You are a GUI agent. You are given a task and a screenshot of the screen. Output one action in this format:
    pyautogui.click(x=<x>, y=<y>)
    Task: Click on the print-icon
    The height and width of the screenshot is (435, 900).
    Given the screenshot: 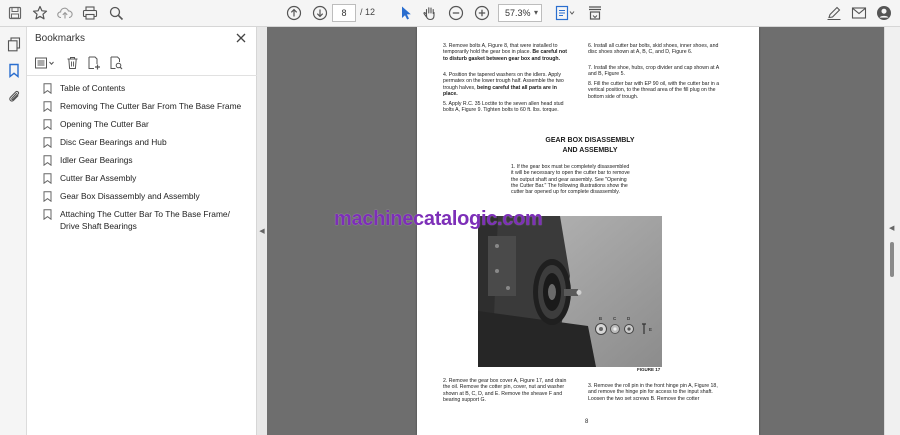 What is the action you would take?
    pyautogui.click(x=90, y=13)
    